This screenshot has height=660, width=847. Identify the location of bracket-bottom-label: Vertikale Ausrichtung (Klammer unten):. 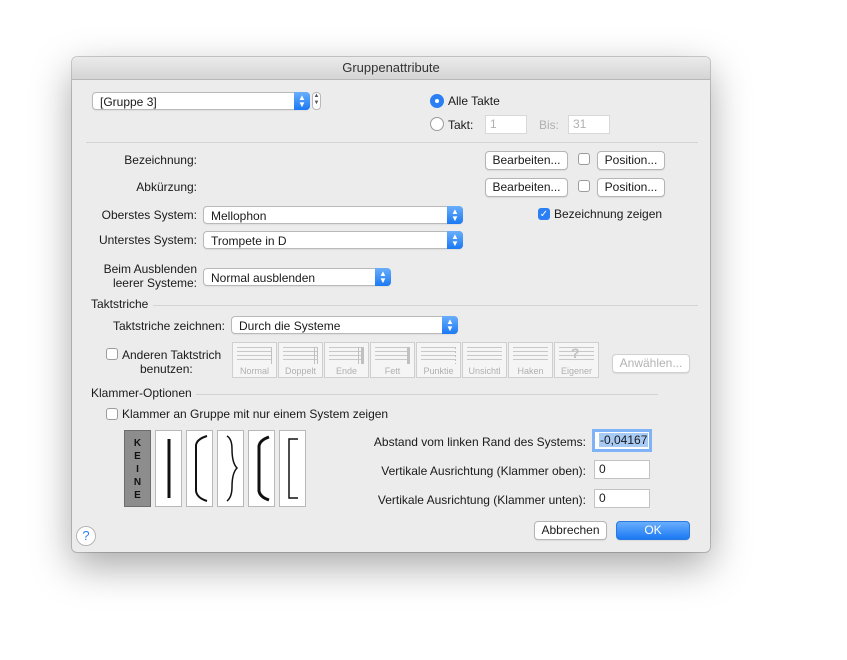
(481, 500).